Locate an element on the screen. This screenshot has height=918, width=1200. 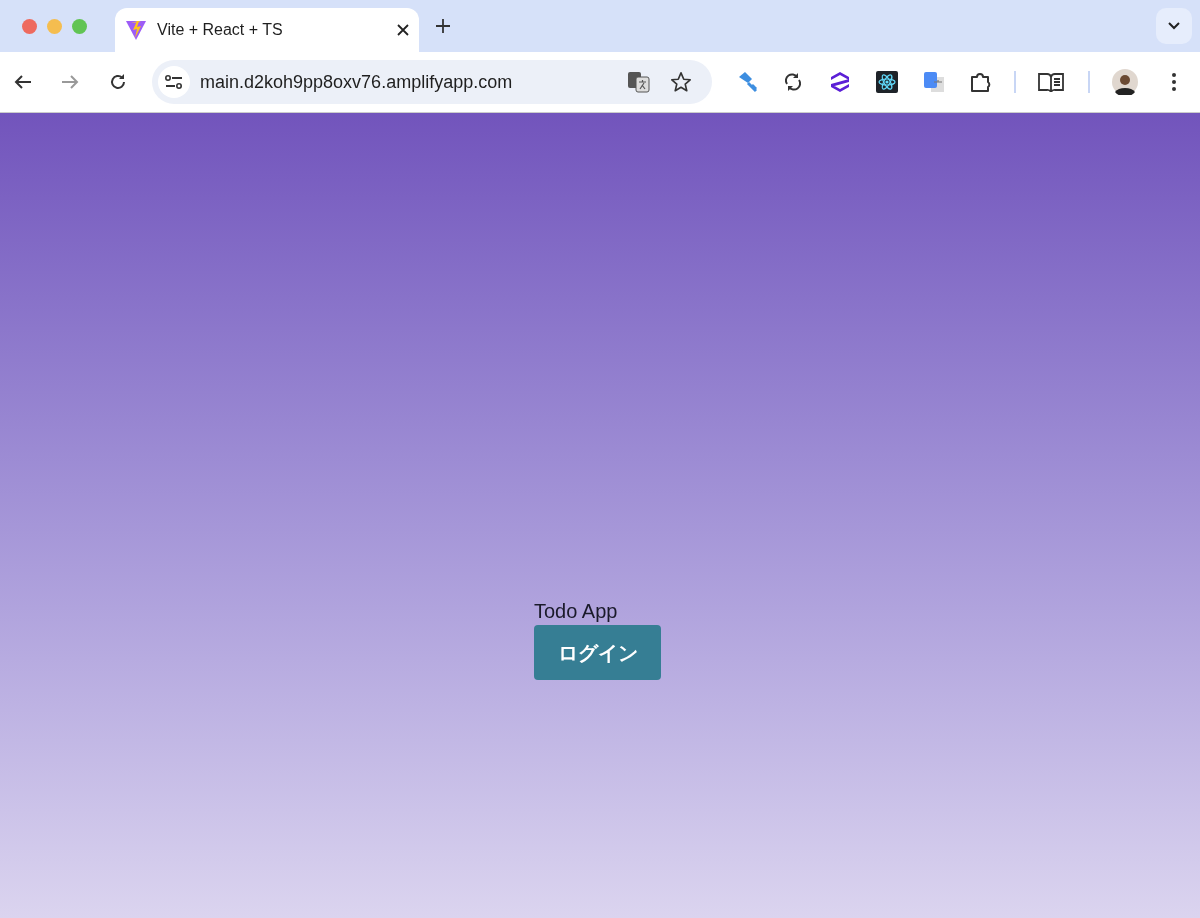
plus-icon is located at coordinates (443, 26).